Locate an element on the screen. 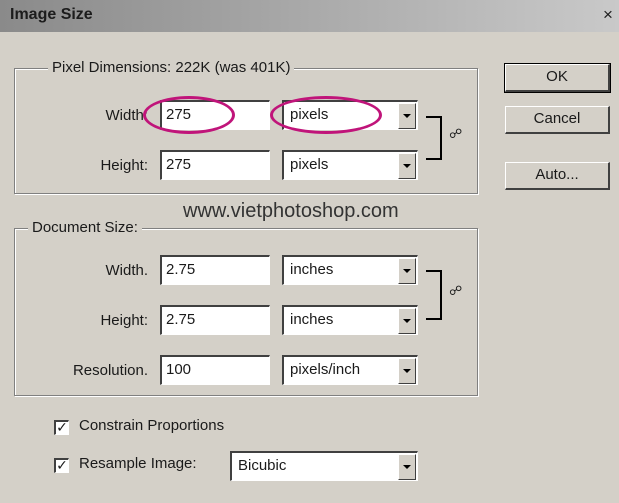 The width and height of the screenshot is (619, 503). width-highlight-oval is located at coordinates (189, 115).